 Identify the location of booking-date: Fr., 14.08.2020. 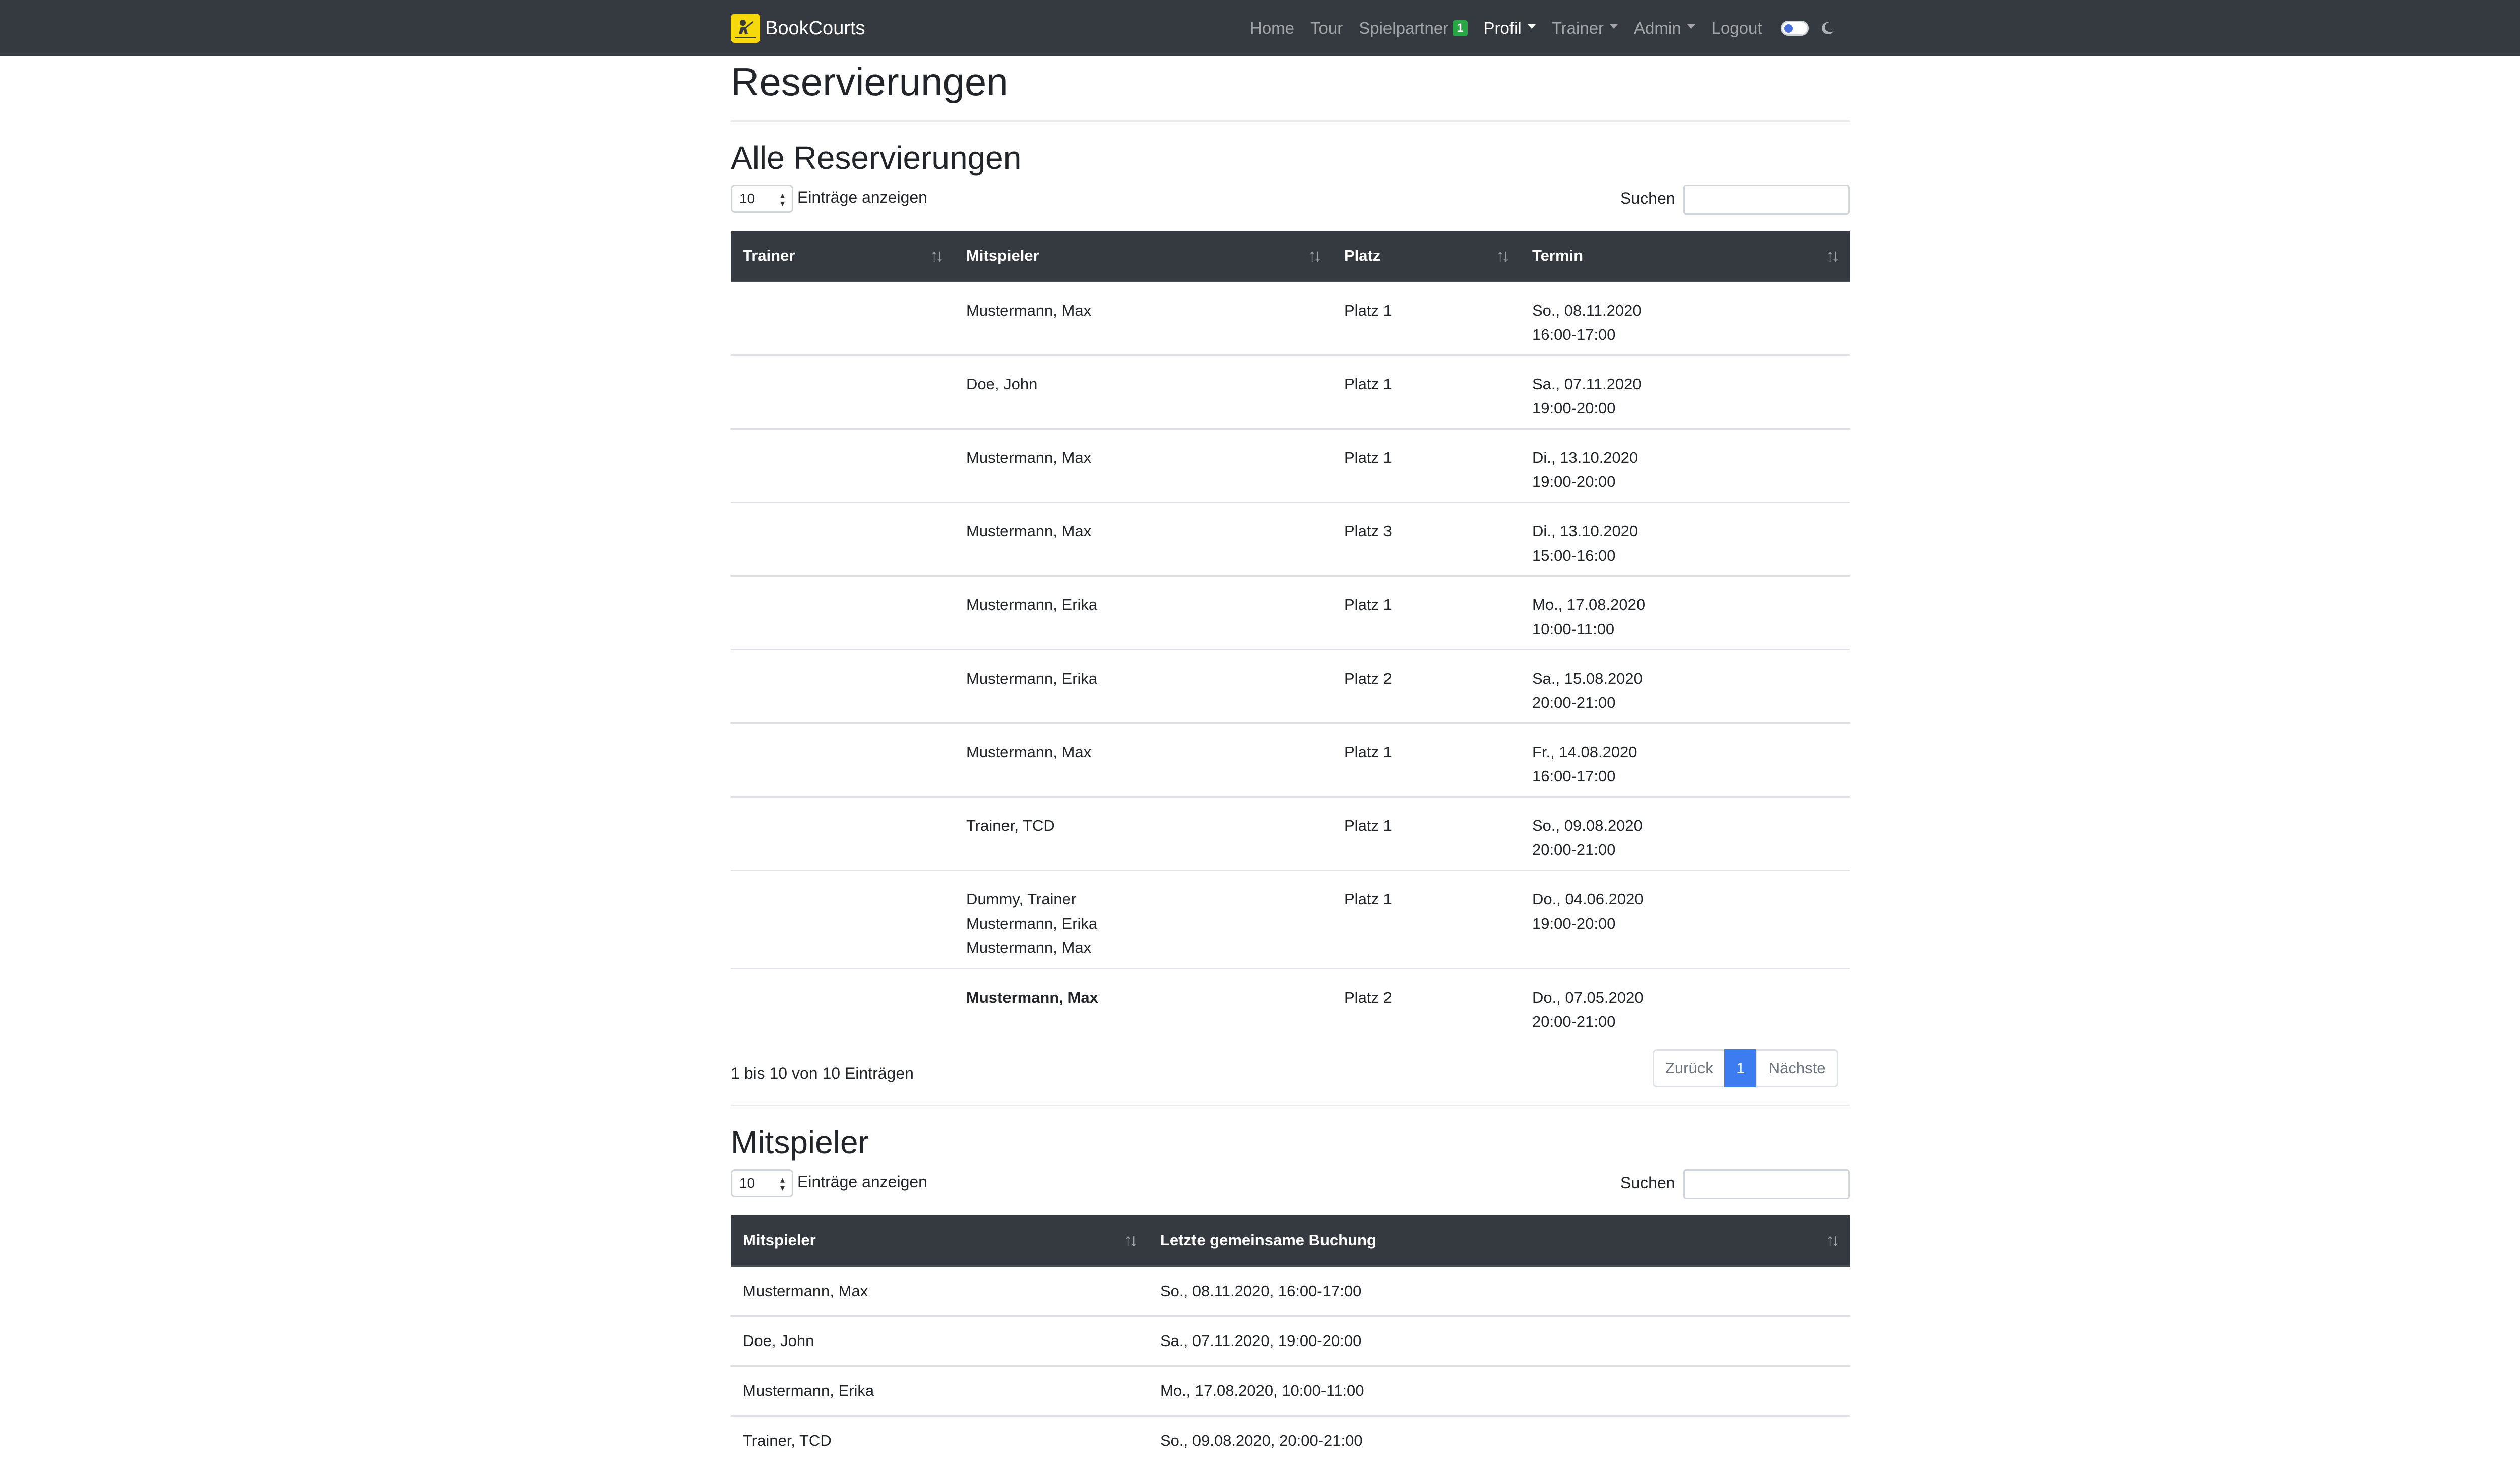
(1584, 752).